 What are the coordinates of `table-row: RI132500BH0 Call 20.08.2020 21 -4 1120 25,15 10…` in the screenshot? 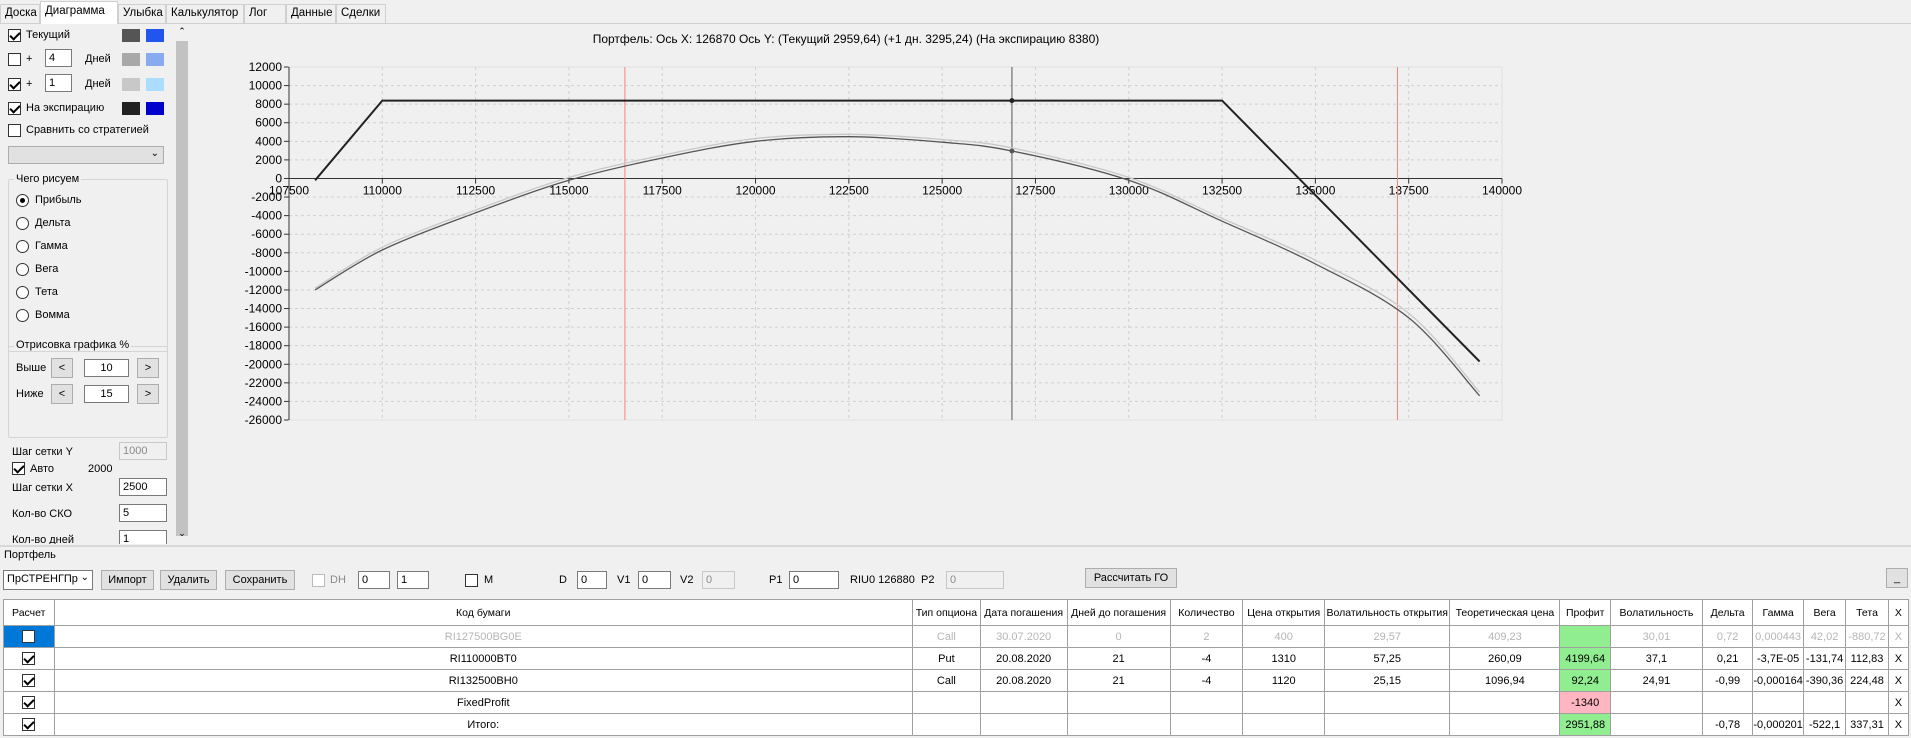 It's located at (956, 680).